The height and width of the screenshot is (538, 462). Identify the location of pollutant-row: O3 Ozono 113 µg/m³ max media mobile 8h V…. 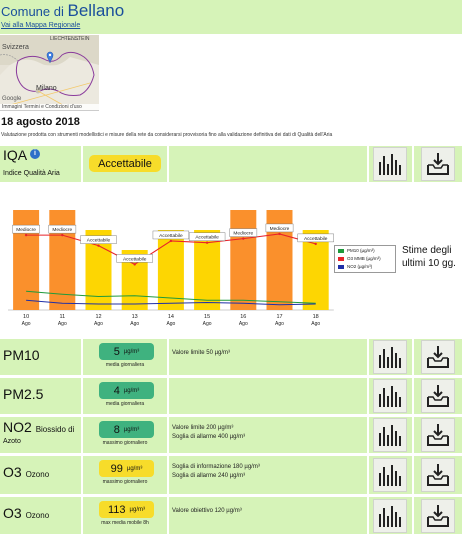
(231, 515).